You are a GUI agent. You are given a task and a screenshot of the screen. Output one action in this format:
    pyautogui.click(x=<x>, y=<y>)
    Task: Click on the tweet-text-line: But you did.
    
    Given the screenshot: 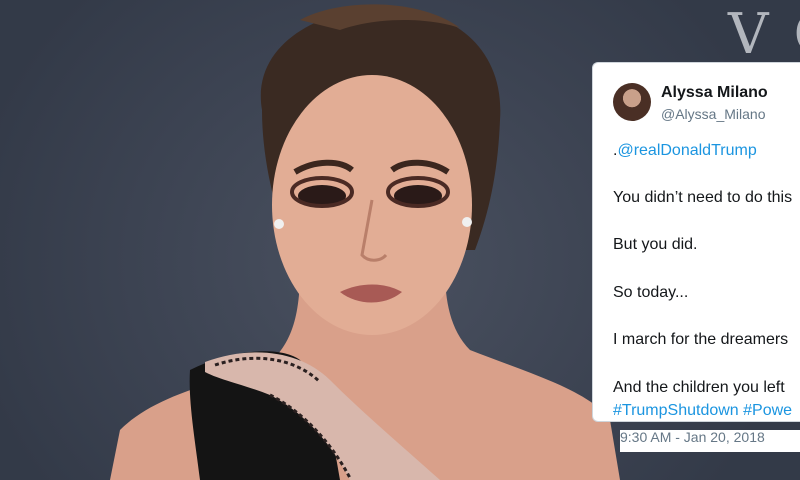 What is the action you would take?
    pyautogui.click(x=655, y=244)
    